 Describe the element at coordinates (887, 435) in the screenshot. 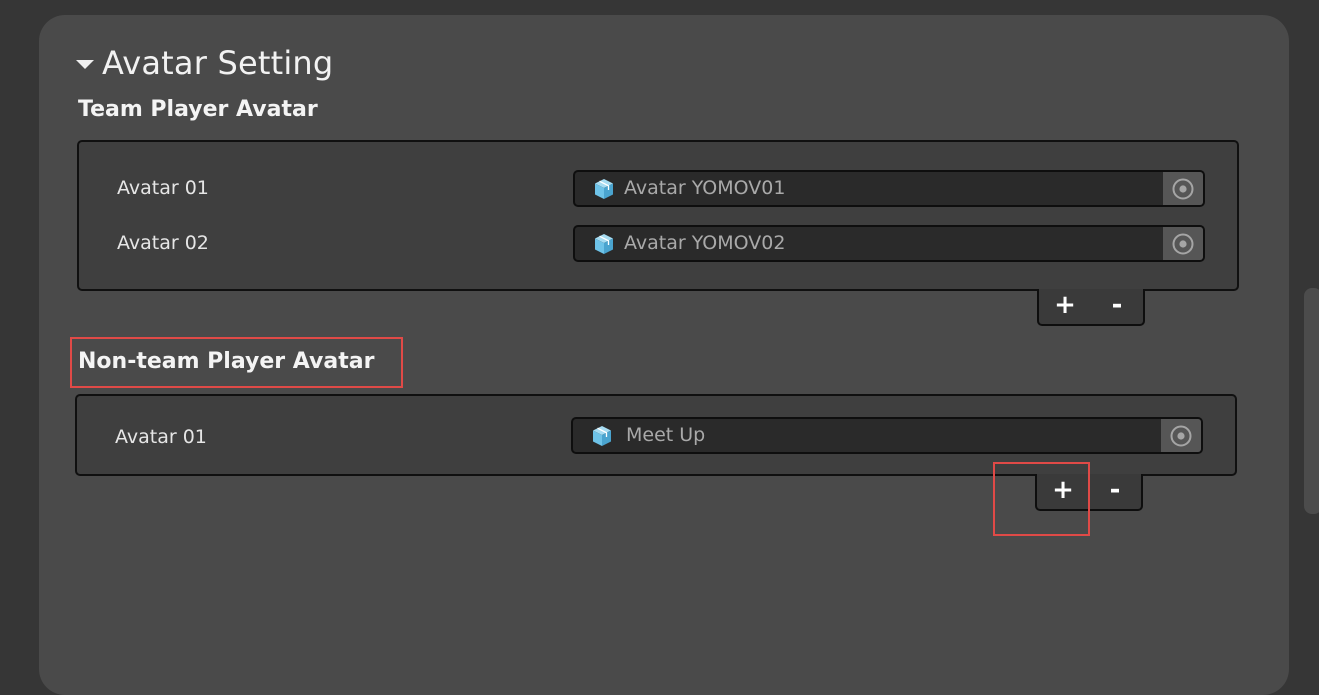

I see `nonteam-avatar-field-1: Meet Up` at that location.